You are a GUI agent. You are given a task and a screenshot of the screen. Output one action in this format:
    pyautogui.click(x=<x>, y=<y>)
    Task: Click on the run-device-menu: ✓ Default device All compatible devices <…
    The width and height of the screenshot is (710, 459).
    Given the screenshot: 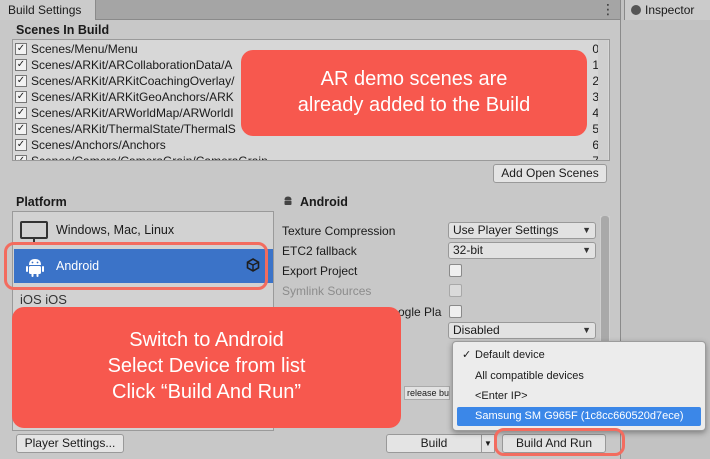 What is the action you would take?
    pyautogui.click(x=579, y=386)
    